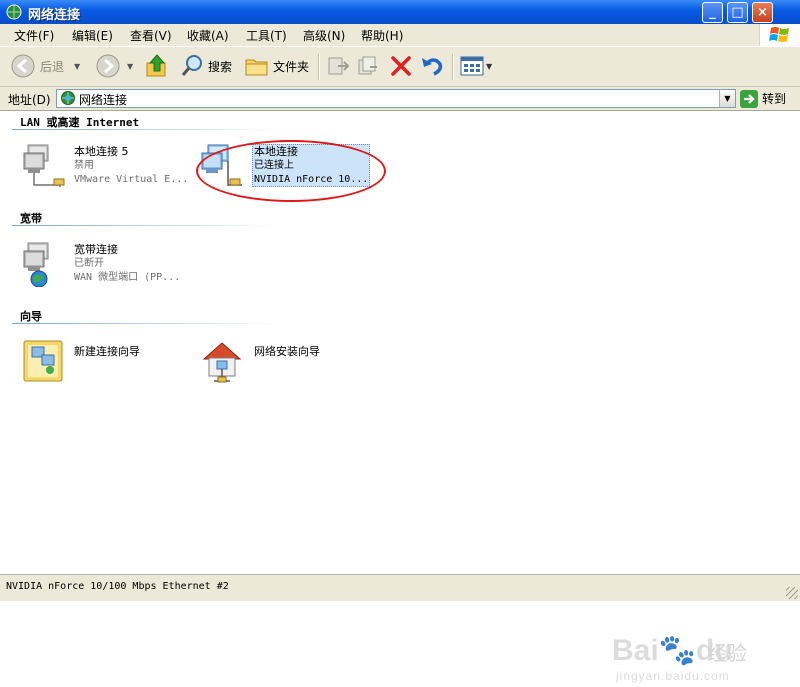  What do you see at coordinates (749, 98) in the screenshot?
I see `go-arrow-icon` at bounding box center [749, 98].